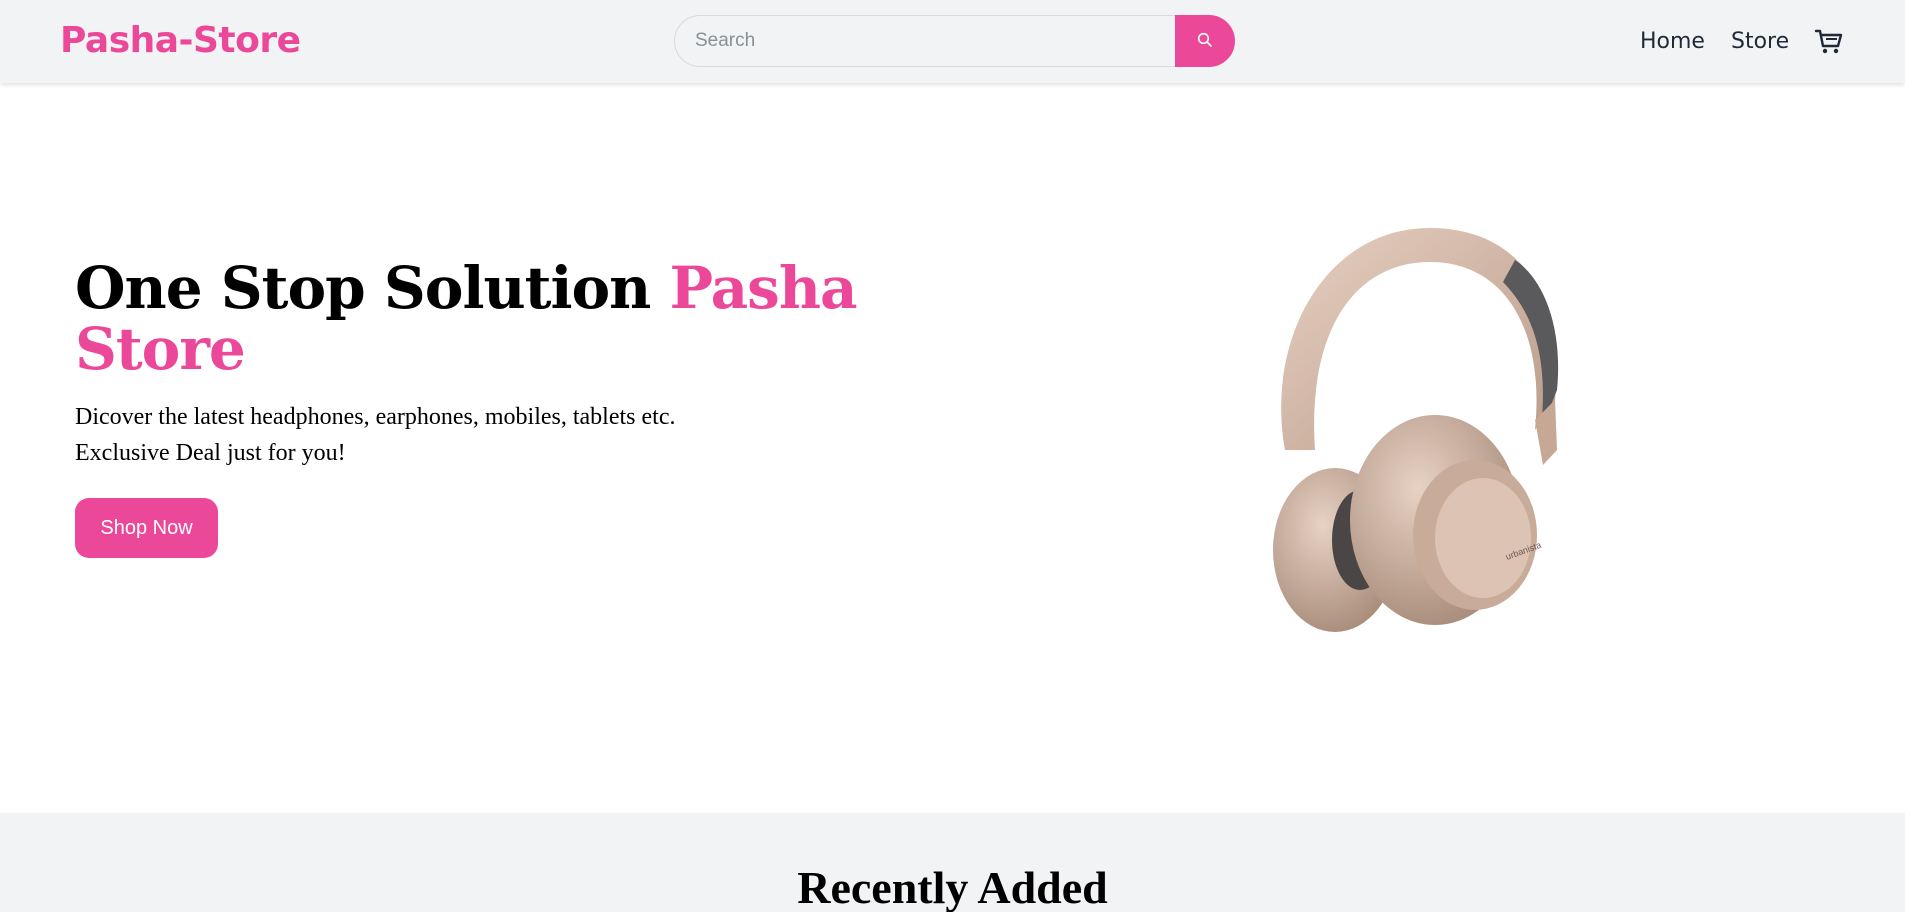  I want to click on recently-added-title: Recently Added, so click(952, 887).